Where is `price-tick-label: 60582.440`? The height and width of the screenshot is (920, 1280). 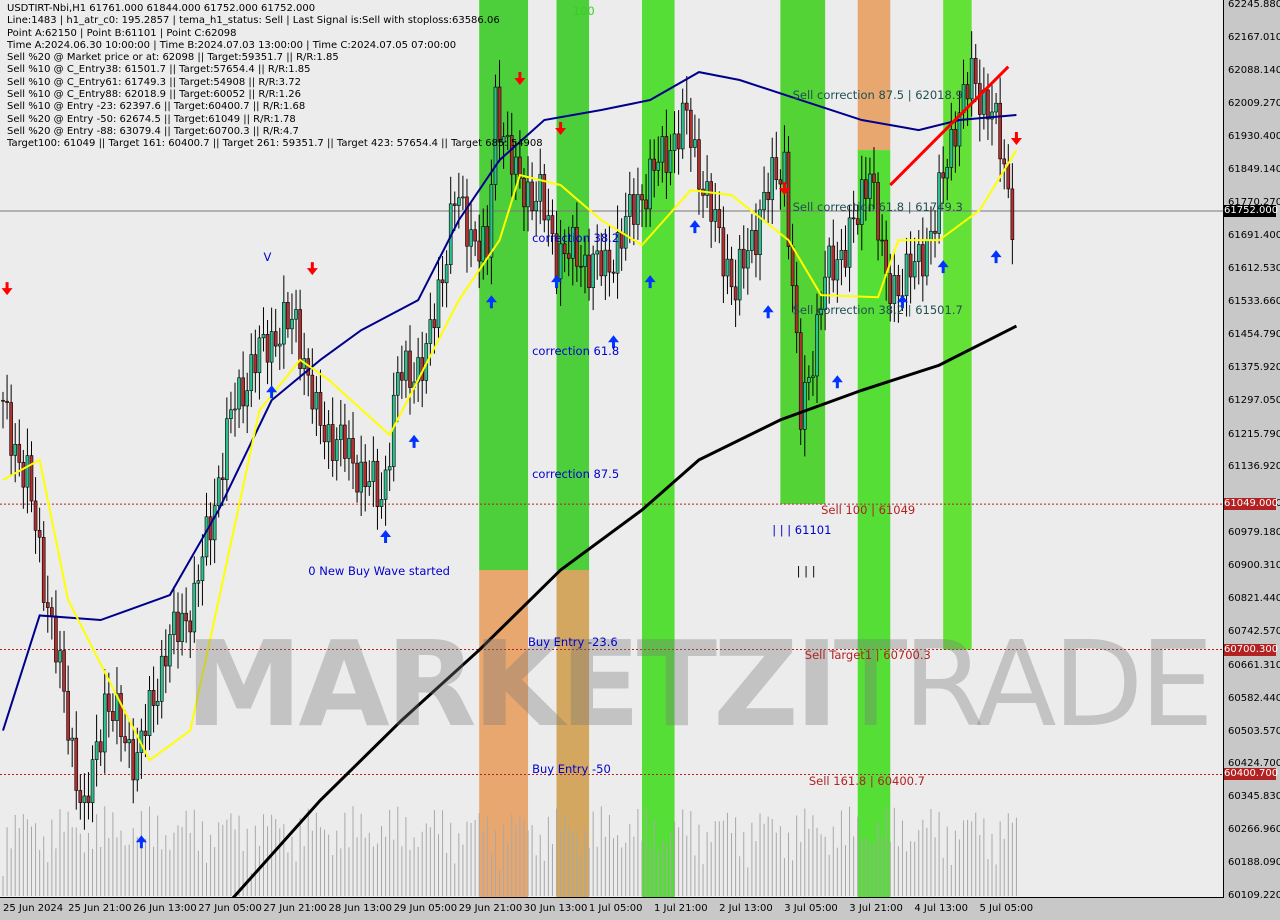
price-tick-label: 60582.440 is located at coordinates (1254, 698).